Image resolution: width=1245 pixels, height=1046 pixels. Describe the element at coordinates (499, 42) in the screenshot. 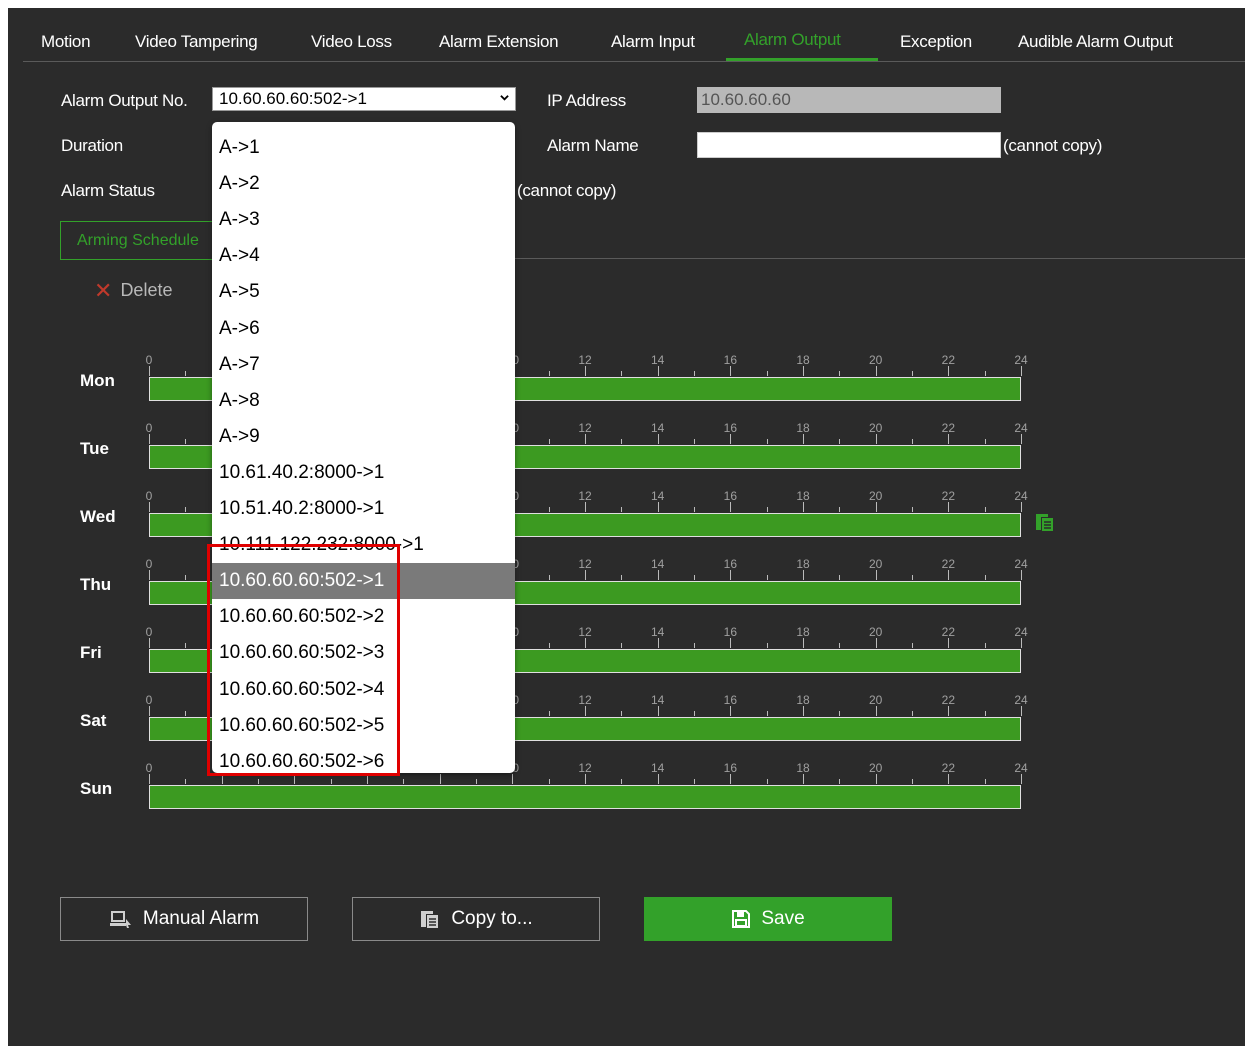

I see `tab-alarm-extension: Alarm Extension` at that location.